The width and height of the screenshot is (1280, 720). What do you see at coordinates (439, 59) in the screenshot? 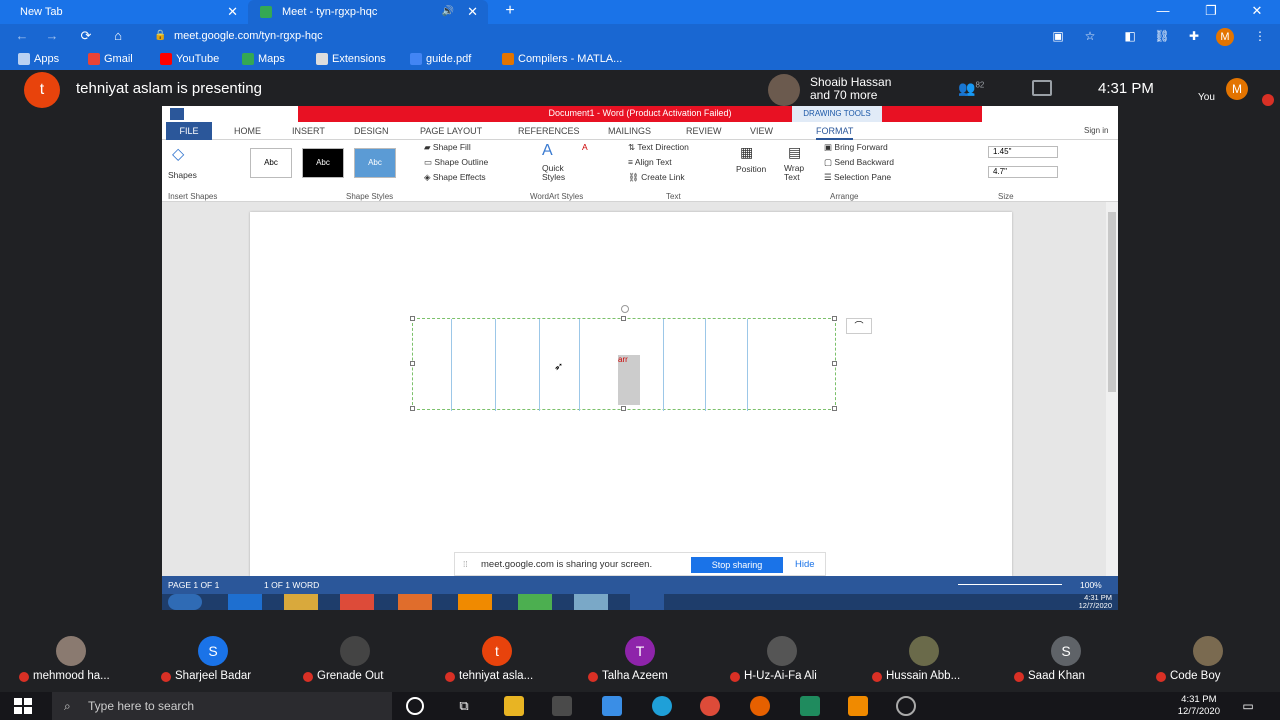
I see `bookmark-guide: guide.pdf` at bounding box center [439, 59].